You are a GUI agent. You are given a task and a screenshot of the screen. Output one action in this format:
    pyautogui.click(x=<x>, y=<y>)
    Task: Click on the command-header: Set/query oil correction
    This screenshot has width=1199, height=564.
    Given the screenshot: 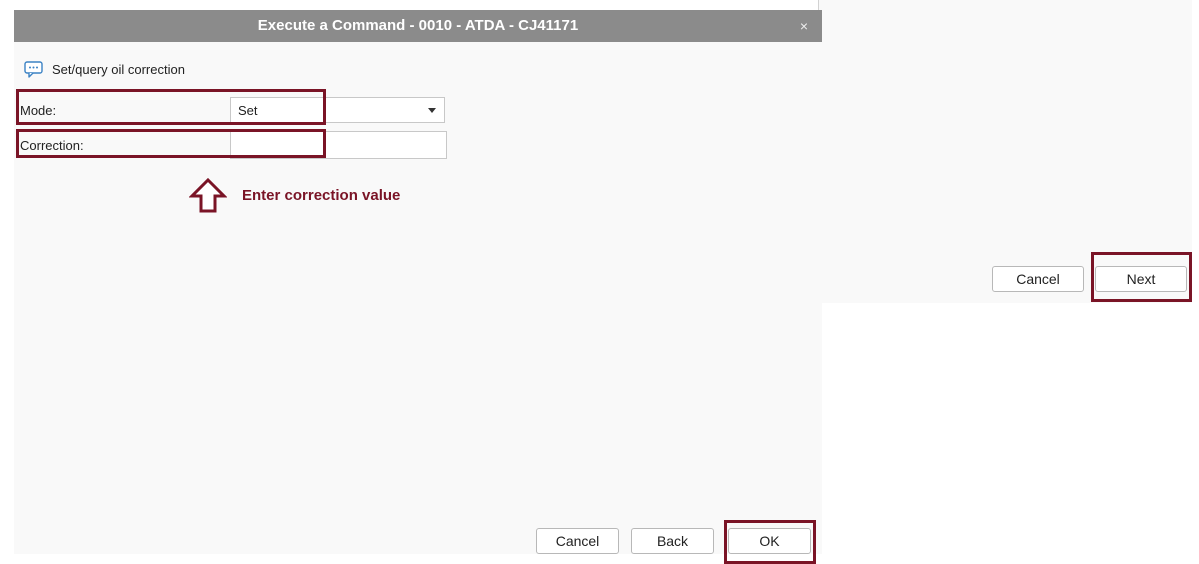 What is the action you would take?
    pyautogui.click(x=104, y=69)
    